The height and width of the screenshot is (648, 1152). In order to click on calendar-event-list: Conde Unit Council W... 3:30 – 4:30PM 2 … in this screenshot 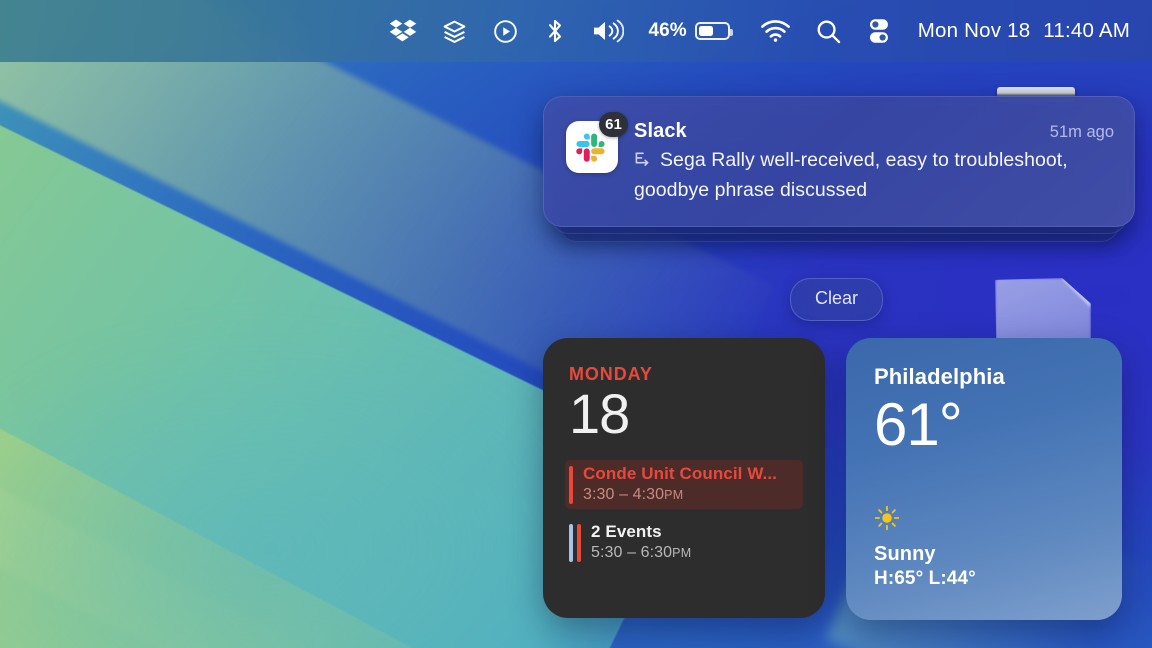, I will do `click(684, 513)`.